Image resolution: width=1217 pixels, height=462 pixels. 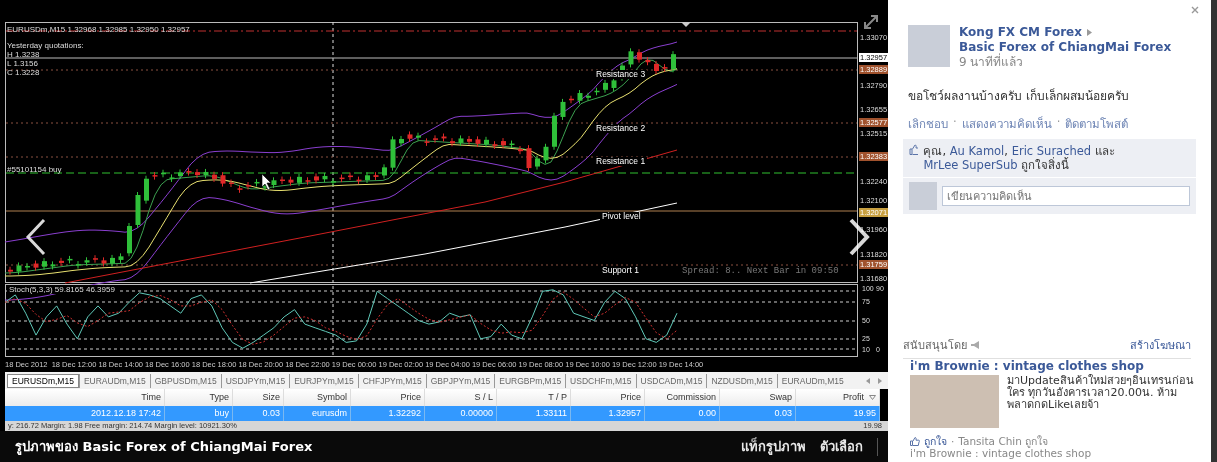 What do you see at coordinates (43, 380) in the screenshot?
I see `symbol-tab: EURUSDm,M15` at bounding box center [43, 380].